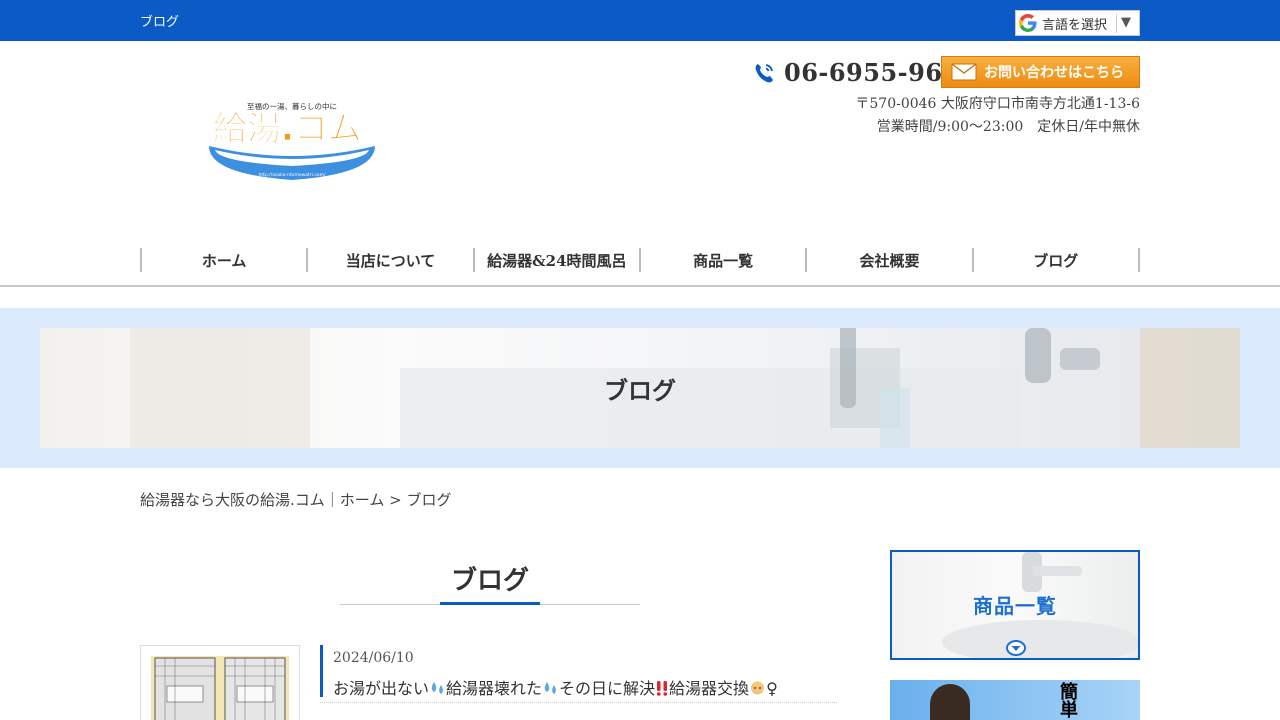 The image size is (1280, 720). I want to click on contact-button-label: お問い合わせはこちら, so click(1054, 73).